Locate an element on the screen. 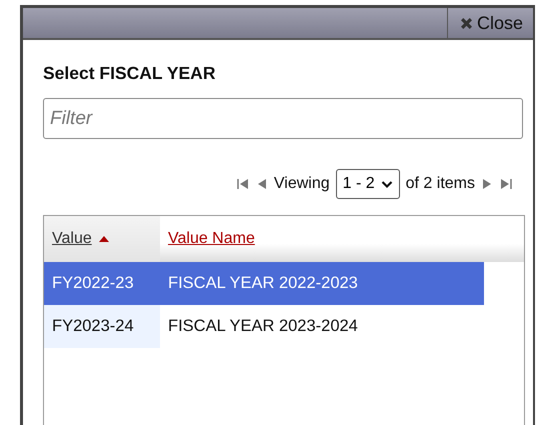 This screenshot has height=425, width=543. next-page-icon is located at coordinates (487, 184).